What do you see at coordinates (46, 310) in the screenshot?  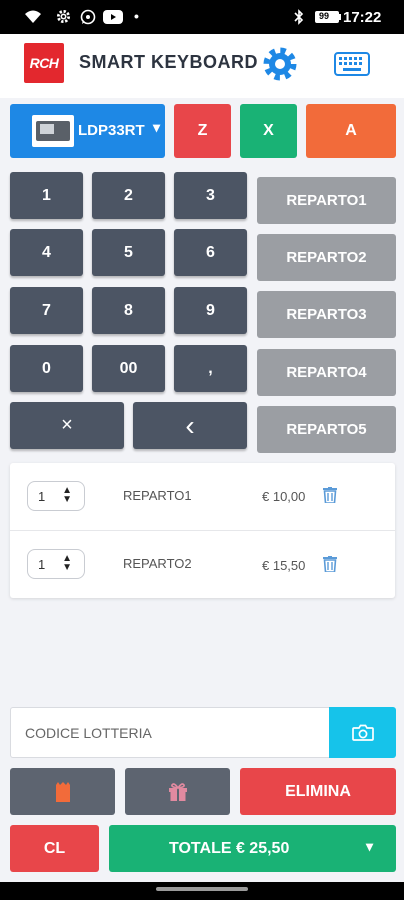 I see `key-7: 7` at bounding box center [46, 310].